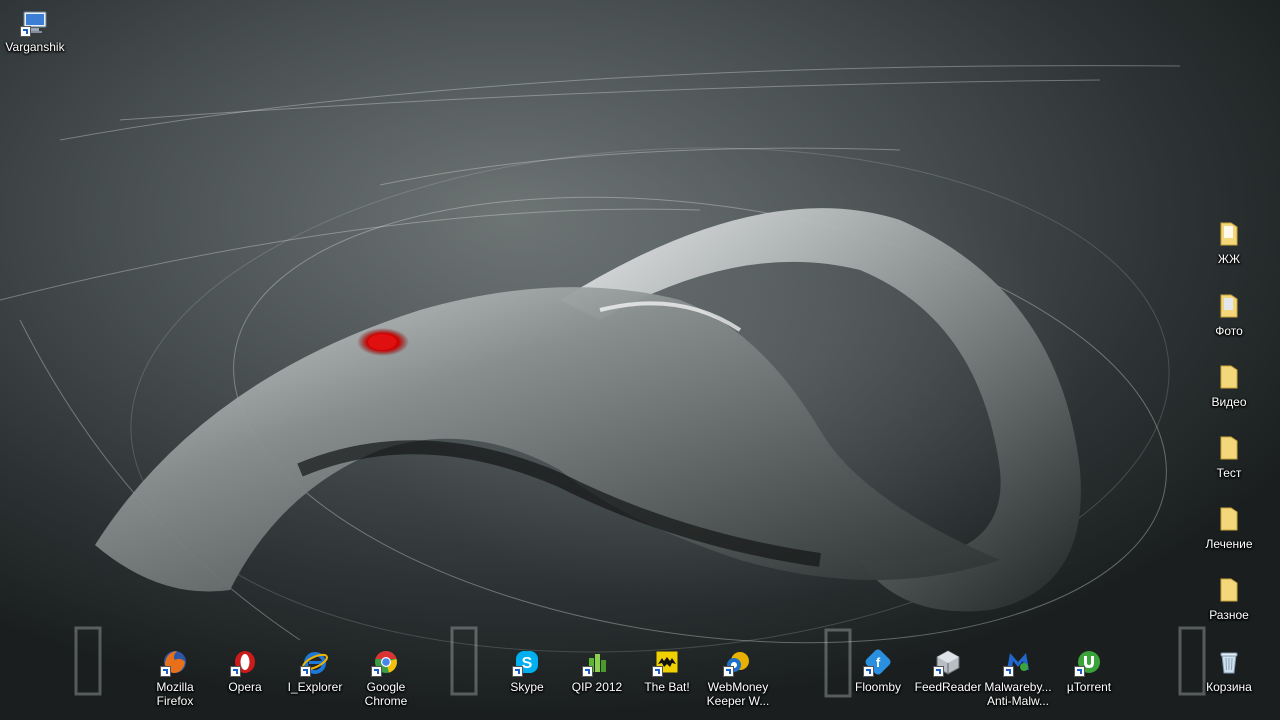 The image size is (1280, 720). What do you see at coordinates (738, 662) in the screenshot?
I see `webmoney-icon` at bounding box center [738, 662].